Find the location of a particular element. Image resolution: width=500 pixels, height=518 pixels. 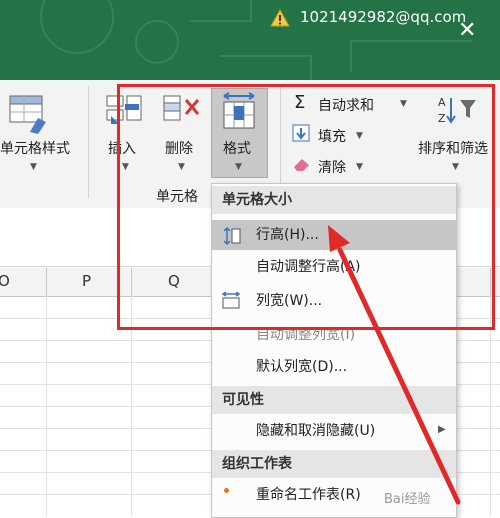

warning-icon is located at coordinates (280, 18).